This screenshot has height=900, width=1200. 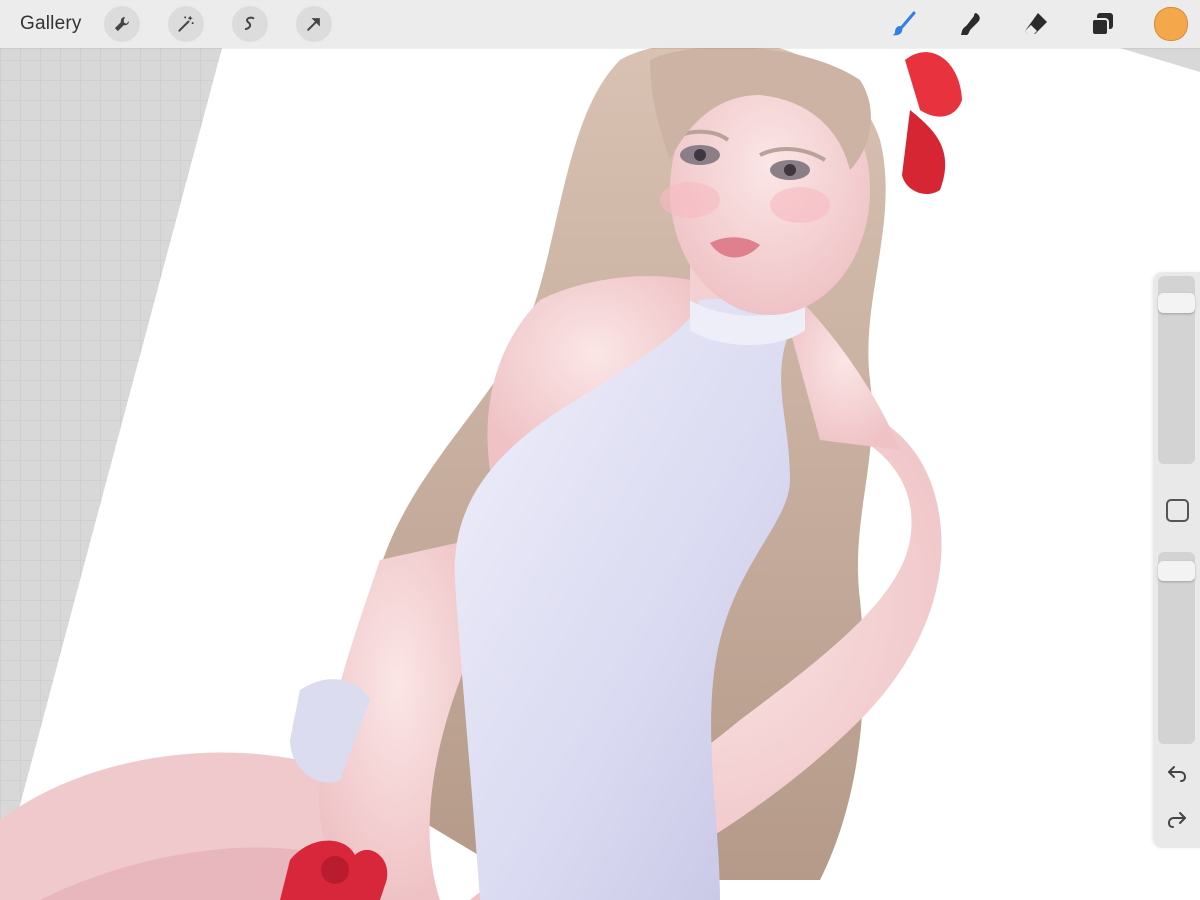 I want to click on tool-group, so click(x=1029, y=24).